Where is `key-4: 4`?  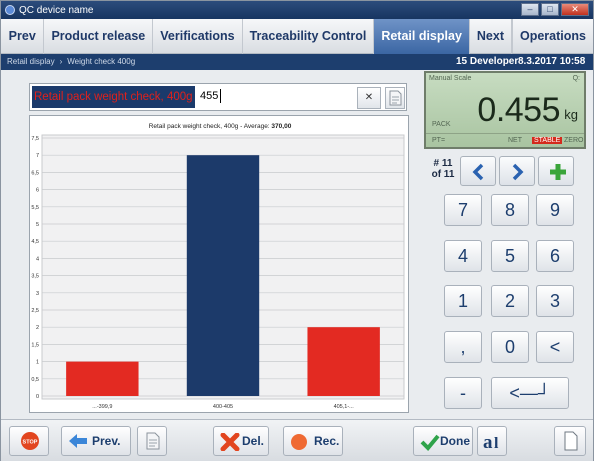
key-4: 4 is located at coordinates (463, 256).